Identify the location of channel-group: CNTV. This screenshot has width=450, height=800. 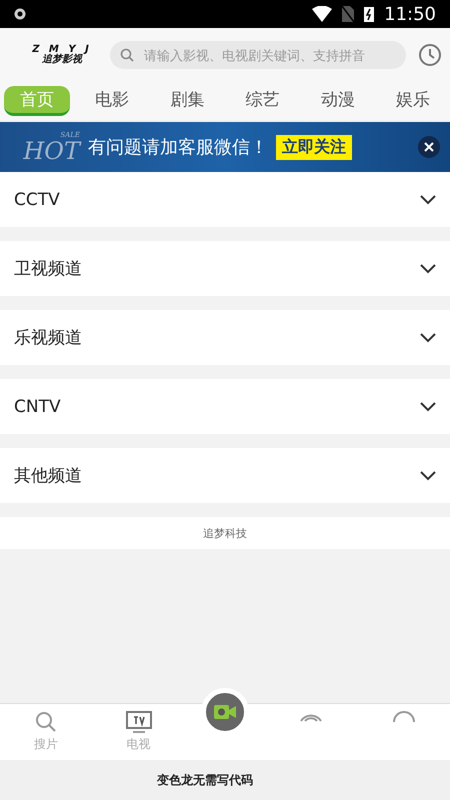
(225, 406).